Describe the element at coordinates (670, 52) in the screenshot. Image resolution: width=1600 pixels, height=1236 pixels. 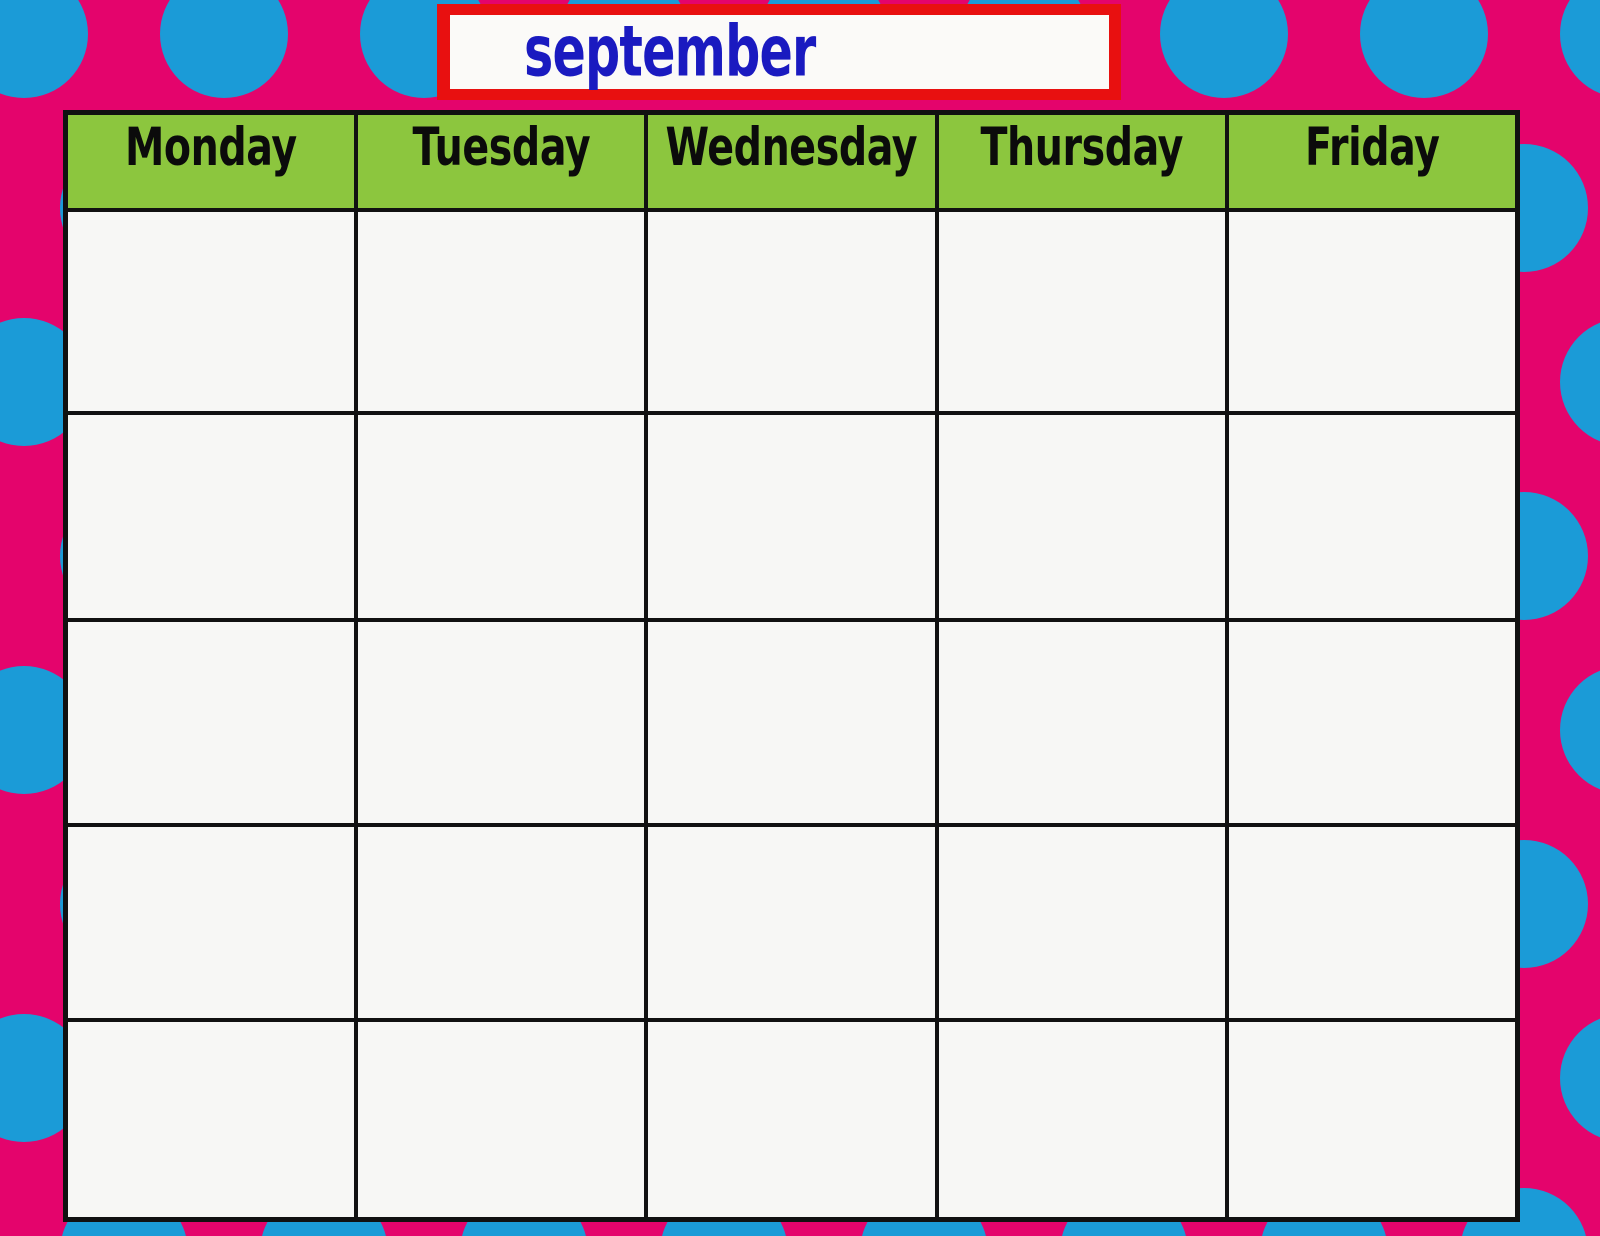
I see `month-title-text: september` at that location.